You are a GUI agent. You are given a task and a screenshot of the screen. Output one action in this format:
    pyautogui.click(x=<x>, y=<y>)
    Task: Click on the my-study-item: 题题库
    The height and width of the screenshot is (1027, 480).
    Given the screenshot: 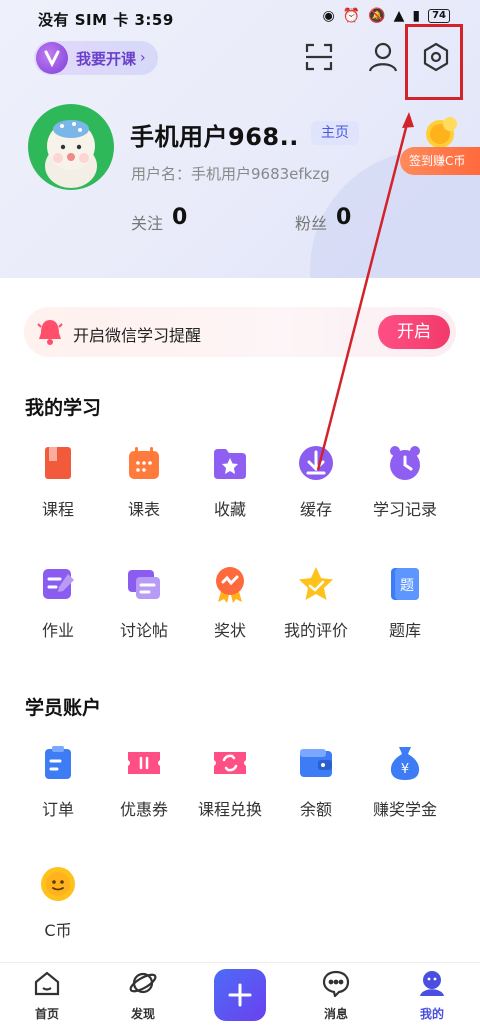 What is the action you would take?
    pyautogui.click(x=405, y=602)
    